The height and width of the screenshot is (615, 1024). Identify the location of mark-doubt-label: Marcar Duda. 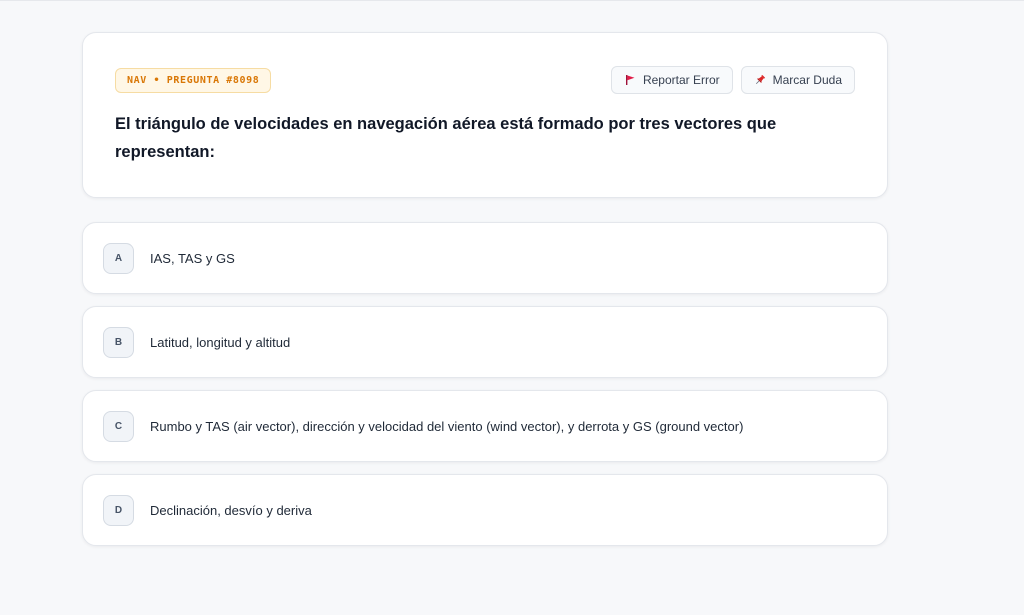
(807, 80).